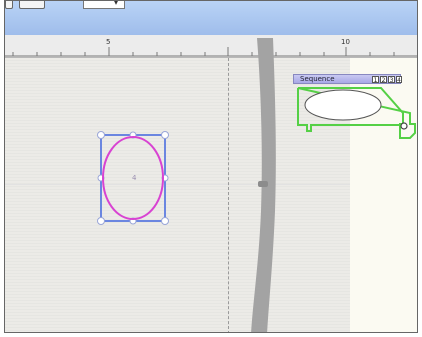  Describe the element at coordinates (349, 105) in the screenshot. I see `sequence-palette: Sequence 1 2 3 4` at that location.